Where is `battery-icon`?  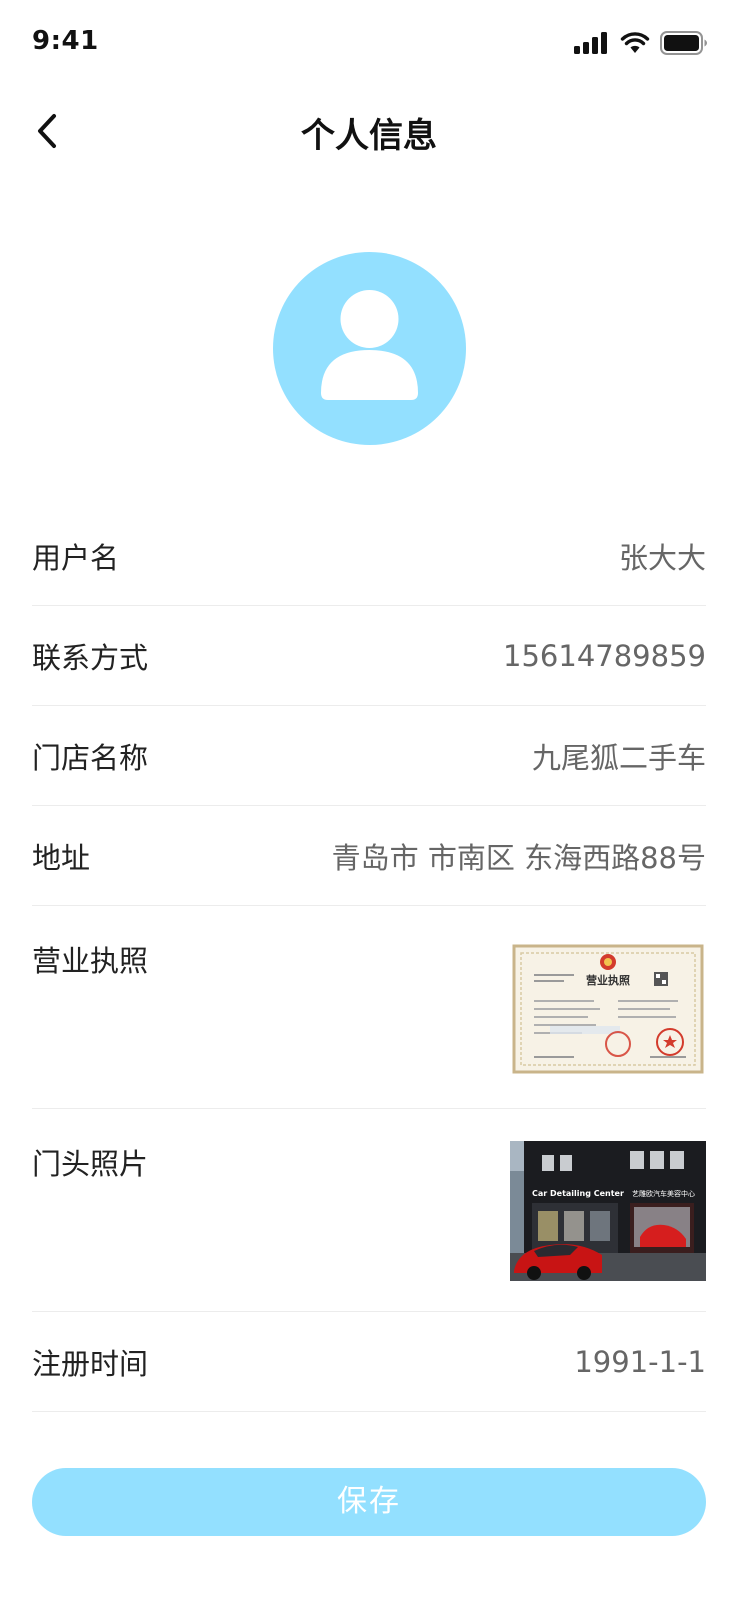
battery-icon is located at coordinates (683, 43).